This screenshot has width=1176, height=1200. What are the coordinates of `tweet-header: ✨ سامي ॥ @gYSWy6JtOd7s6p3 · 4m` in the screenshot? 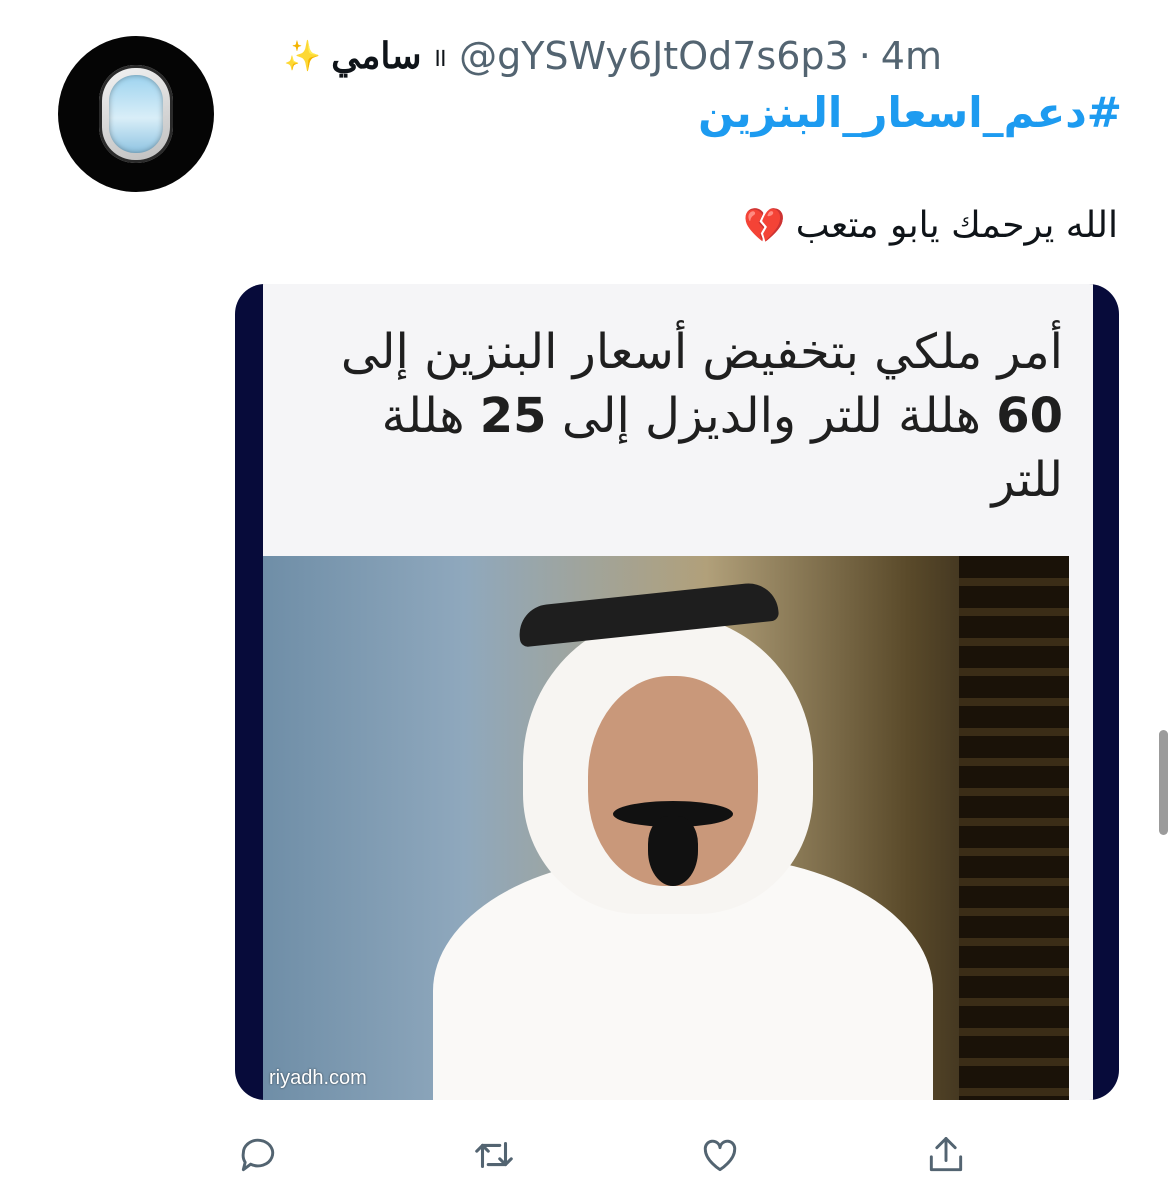 It's located at (609, 56).